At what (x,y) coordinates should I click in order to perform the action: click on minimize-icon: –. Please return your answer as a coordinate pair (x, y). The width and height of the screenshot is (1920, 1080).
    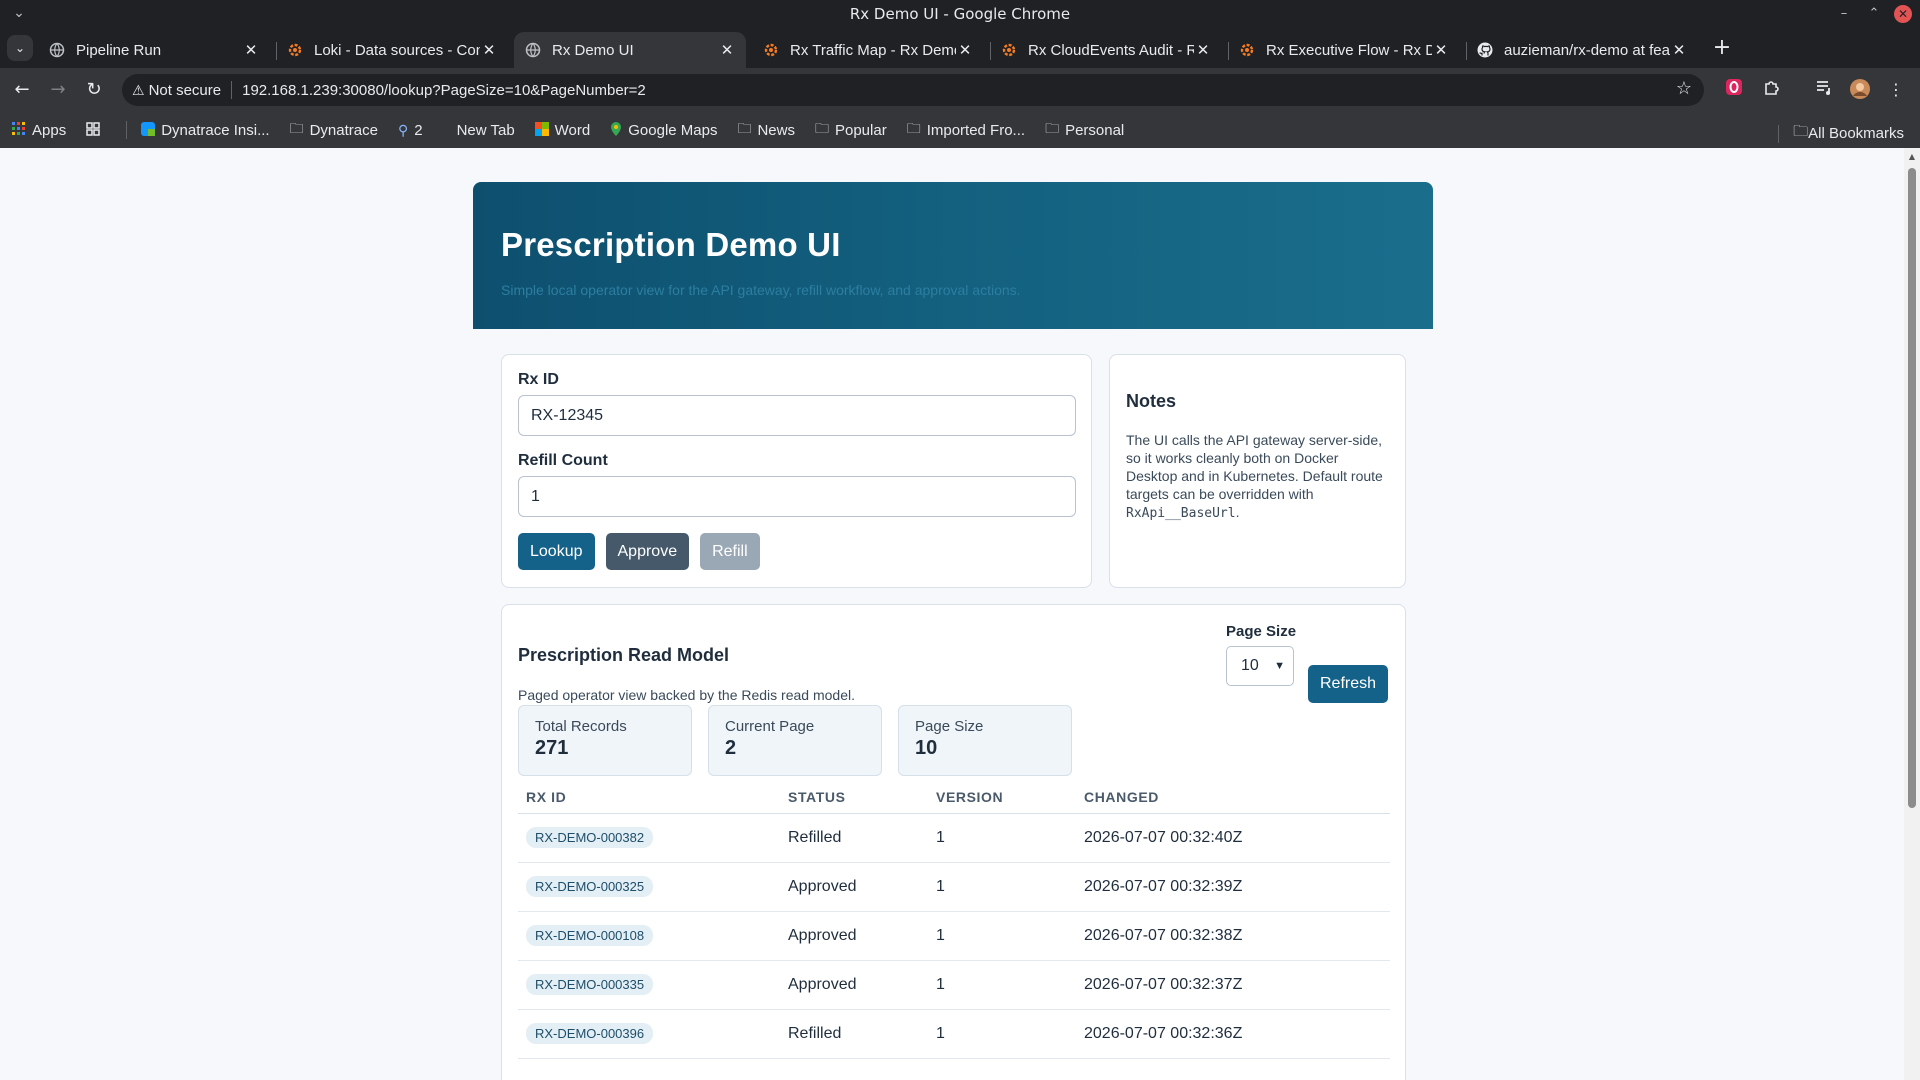
    Looking at the image, I should click on (1844, 14).